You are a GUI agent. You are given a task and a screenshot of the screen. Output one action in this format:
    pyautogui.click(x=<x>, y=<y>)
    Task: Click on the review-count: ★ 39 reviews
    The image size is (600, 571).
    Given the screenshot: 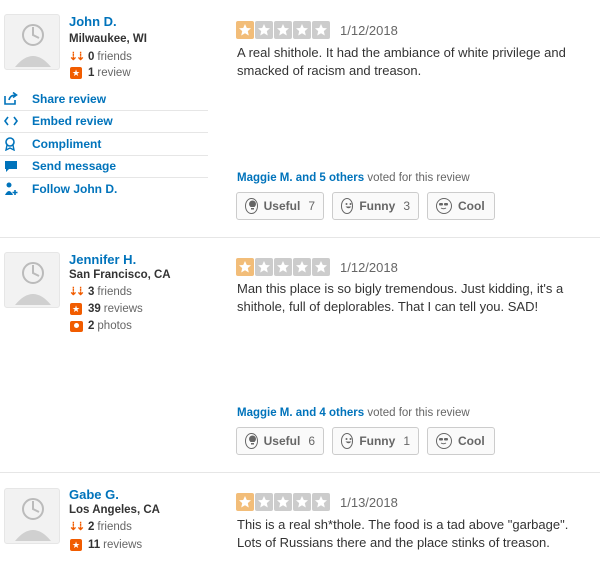 What is the action you would take?
    pyautogui.click(x=106, y=309)
    